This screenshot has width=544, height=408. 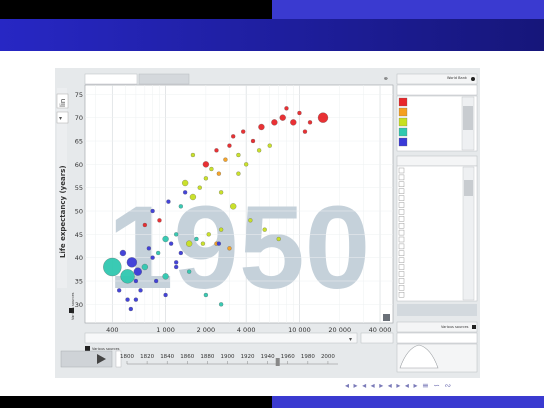 What do you see at coordinates (87, 348) in the screenshot?
I see `x-sources-checkbox` at bounding box center [87, 348].